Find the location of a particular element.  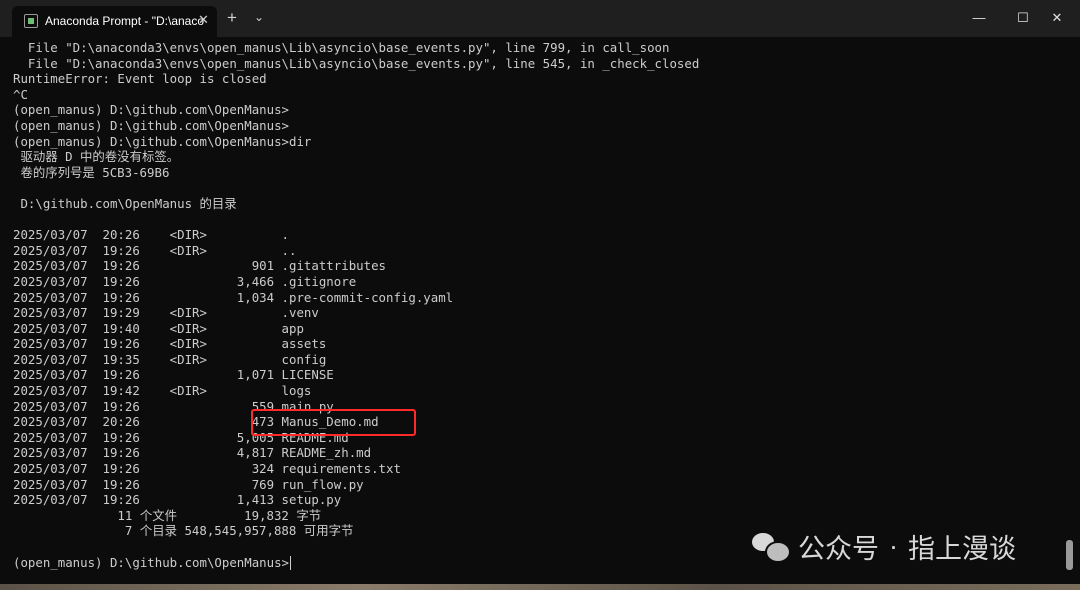

title-bar: Anaconda Prompt - "D:\anaco ✕ + ⌄ — ☐ ✕ is located at coordinates (540, 18).